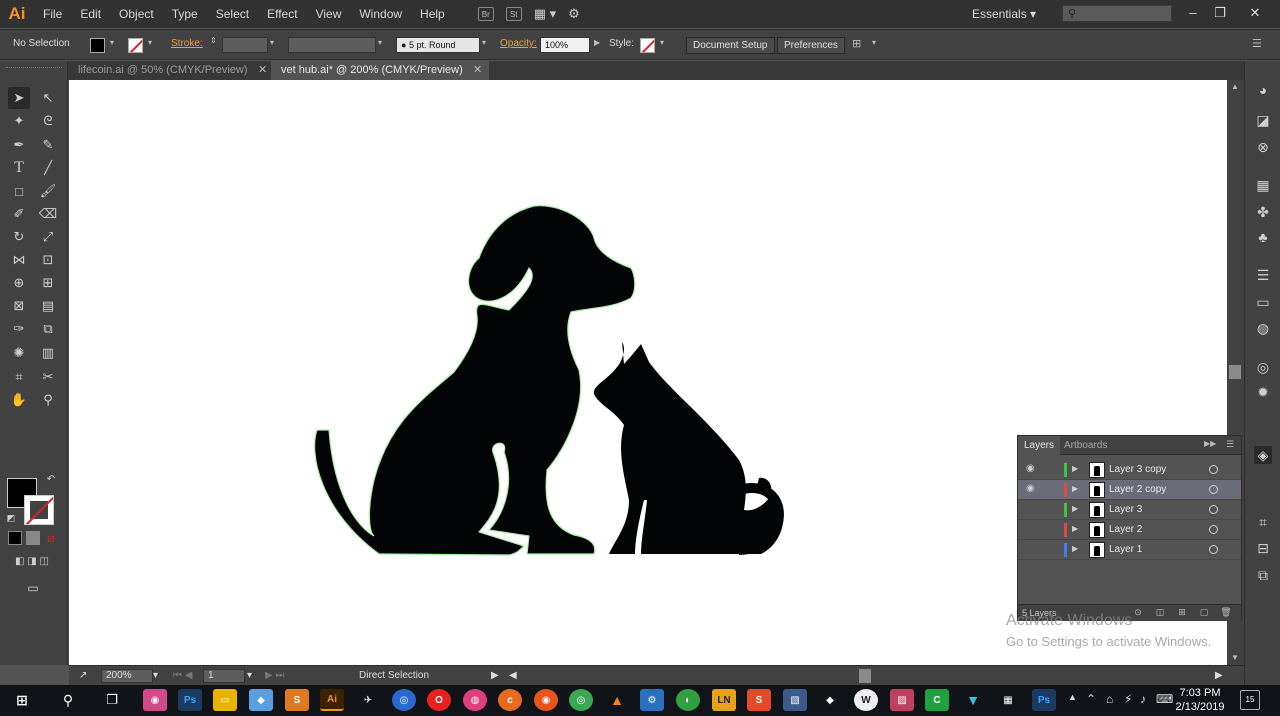 The image size is (1280, 716). I want to click on clipping-mask-icon: ◫, so click(1160, 613).